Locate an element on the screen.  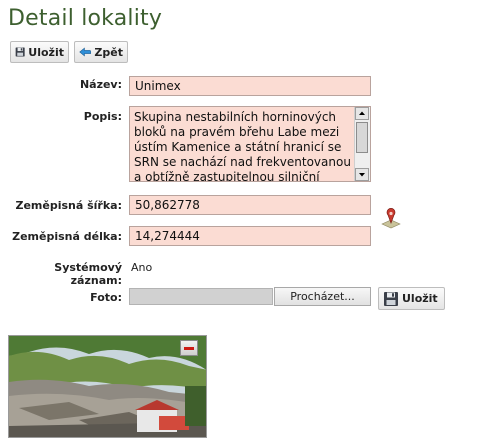
page-title: Detail lokality is located at coordinates (85, 18).